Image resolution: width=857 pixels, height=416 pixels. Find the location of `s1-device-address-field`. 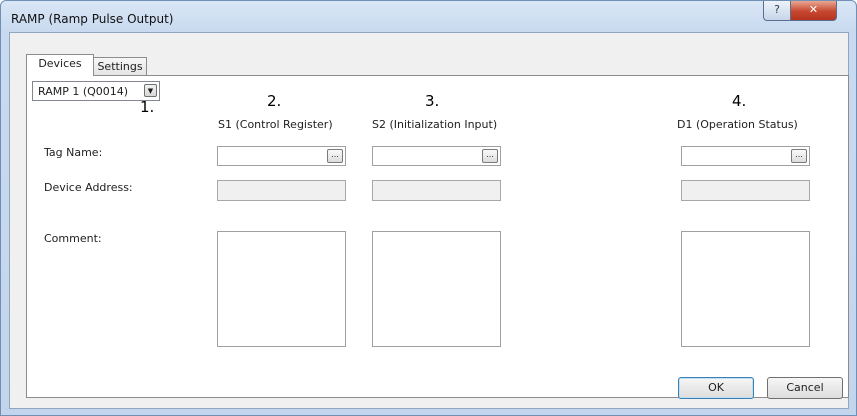

s1-device-address-field is located at coordinates (281, 190).